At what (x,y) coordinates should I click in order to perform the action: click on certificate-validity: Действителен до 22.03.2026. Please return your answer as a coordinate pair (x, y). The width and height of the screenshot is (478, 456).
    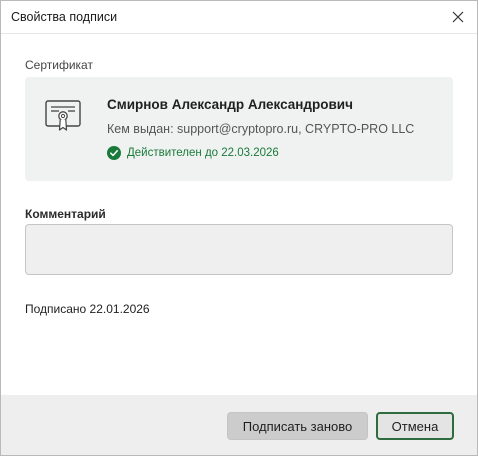
    Looking at the image, I should click on (193, 153).